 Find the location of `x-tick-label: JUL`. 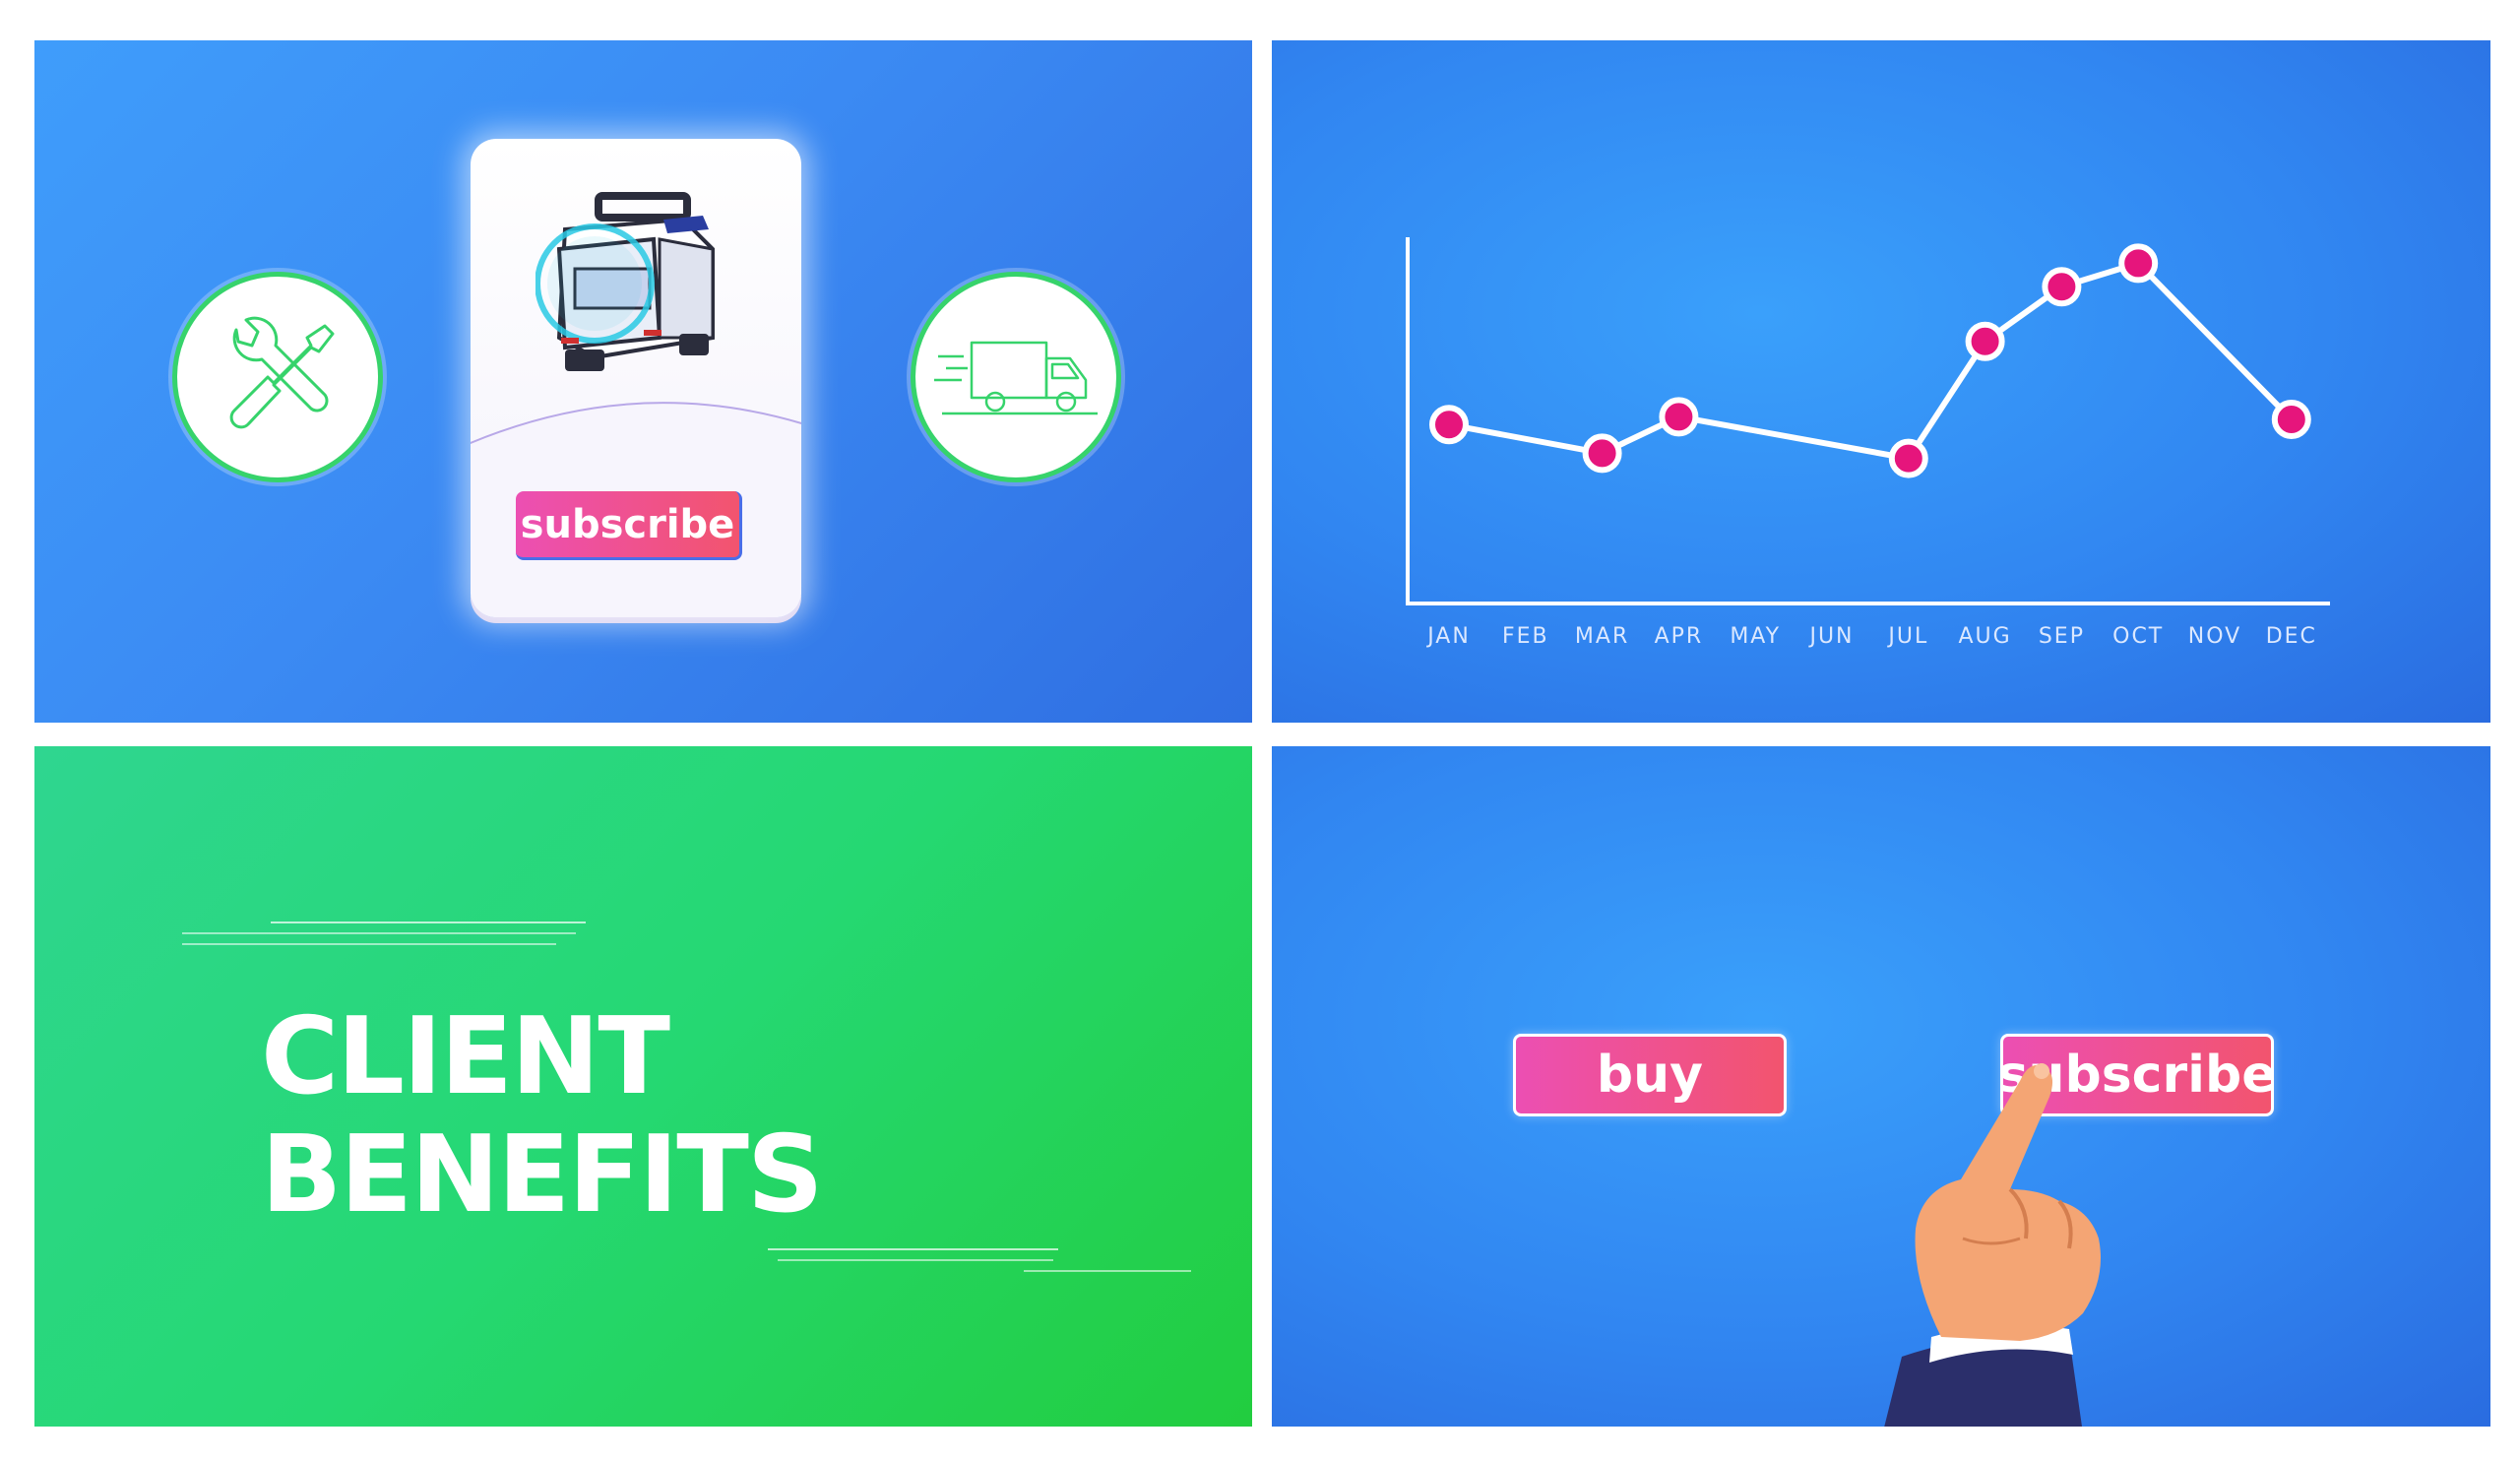

x-tick-label: JUL is located at coordinates (1907, 636).